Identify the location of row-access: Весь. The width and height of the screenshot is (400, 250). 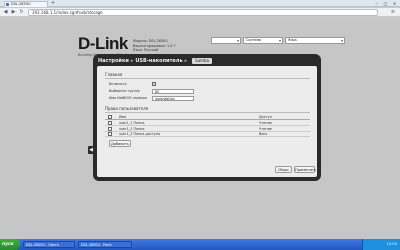
(263, 134).